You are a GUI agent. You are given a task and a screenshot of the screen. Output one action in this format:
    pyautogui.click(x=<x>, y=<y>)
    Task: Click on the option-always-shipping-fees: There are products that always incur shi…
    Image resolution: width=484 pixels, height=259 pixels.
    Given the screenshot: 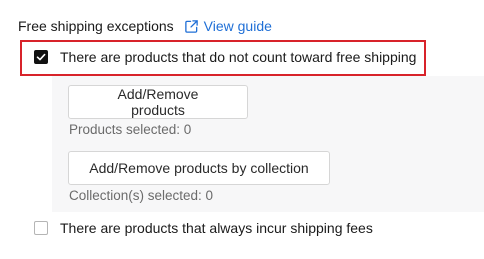 What is the action you would take?
    pyautogui.click(x=203, y=228)
    